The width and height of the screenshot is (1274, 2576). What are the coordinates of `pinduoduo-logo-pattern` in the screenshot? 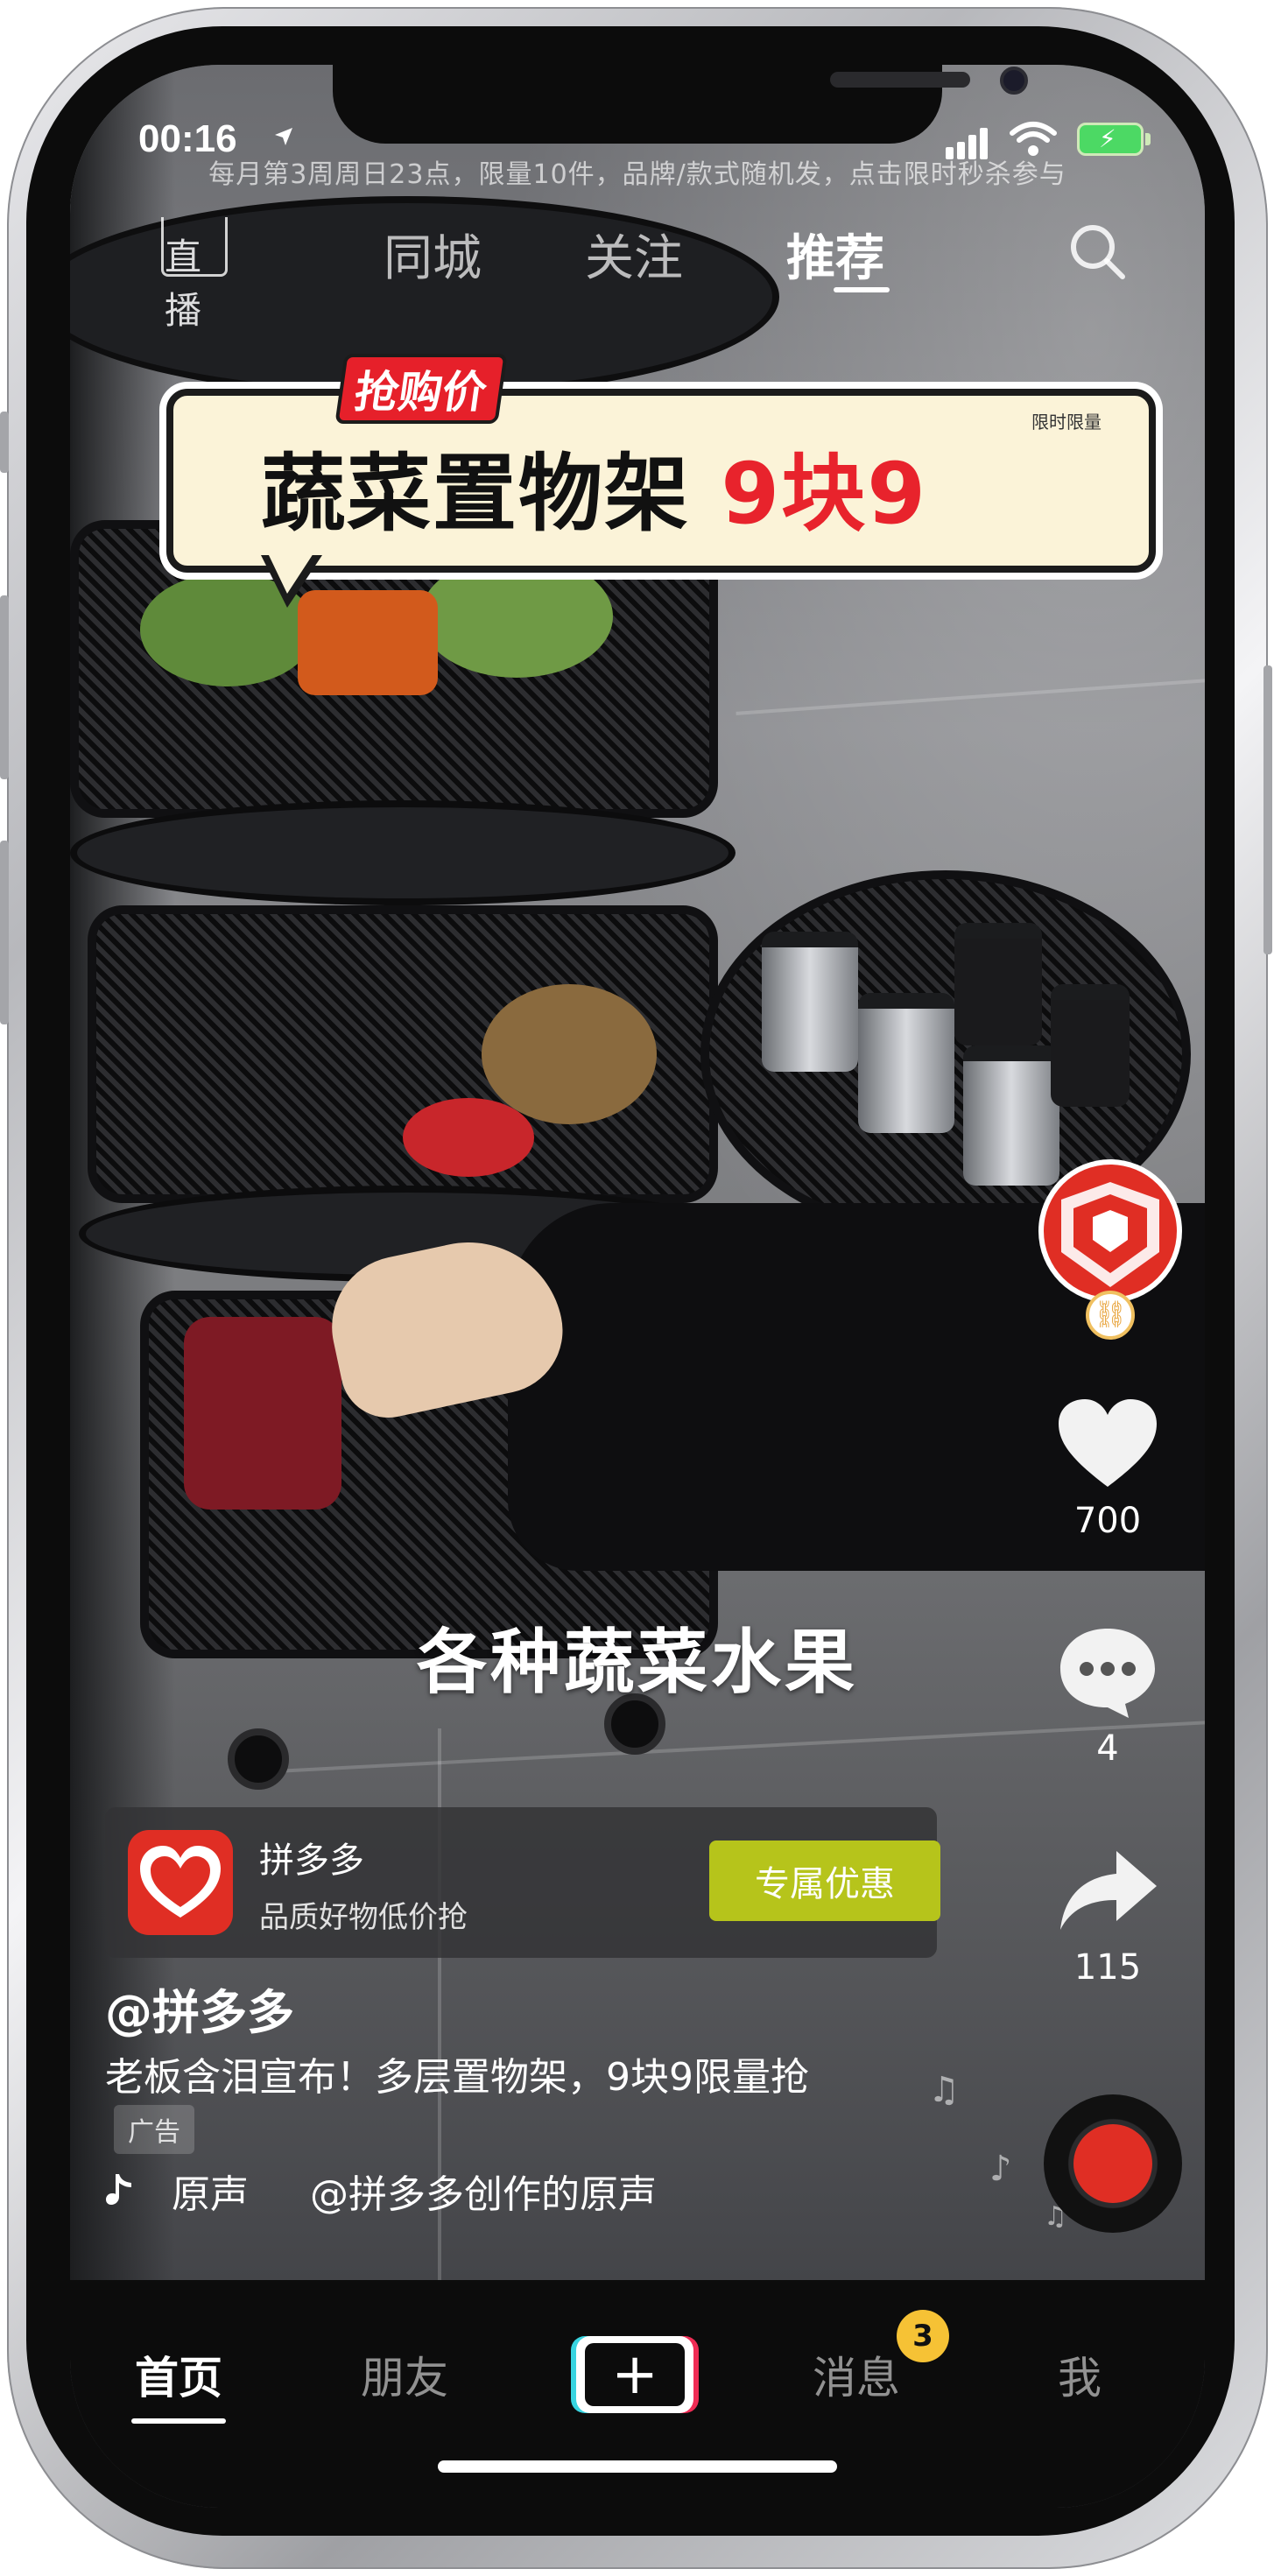 It's located at (1110, 1234).